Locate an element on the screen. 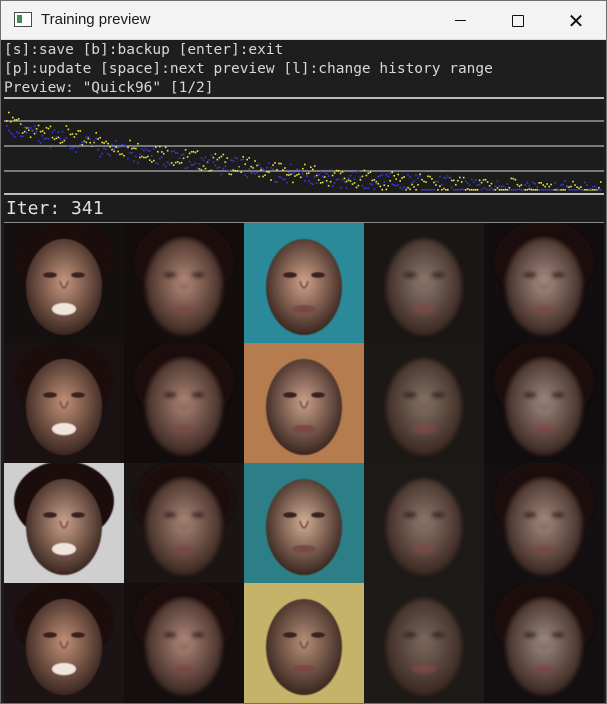 The width and height of the screenshot is (607, 704). minimize-button is located at coordinates (460, 20).